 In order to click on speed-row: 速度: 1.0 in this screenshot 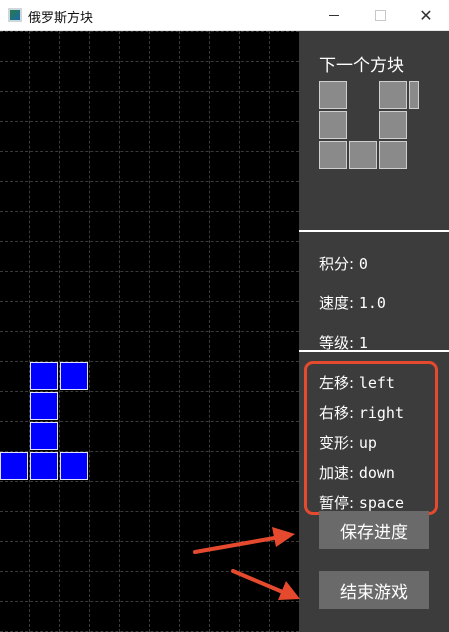, I will do `click(352, 302)`.